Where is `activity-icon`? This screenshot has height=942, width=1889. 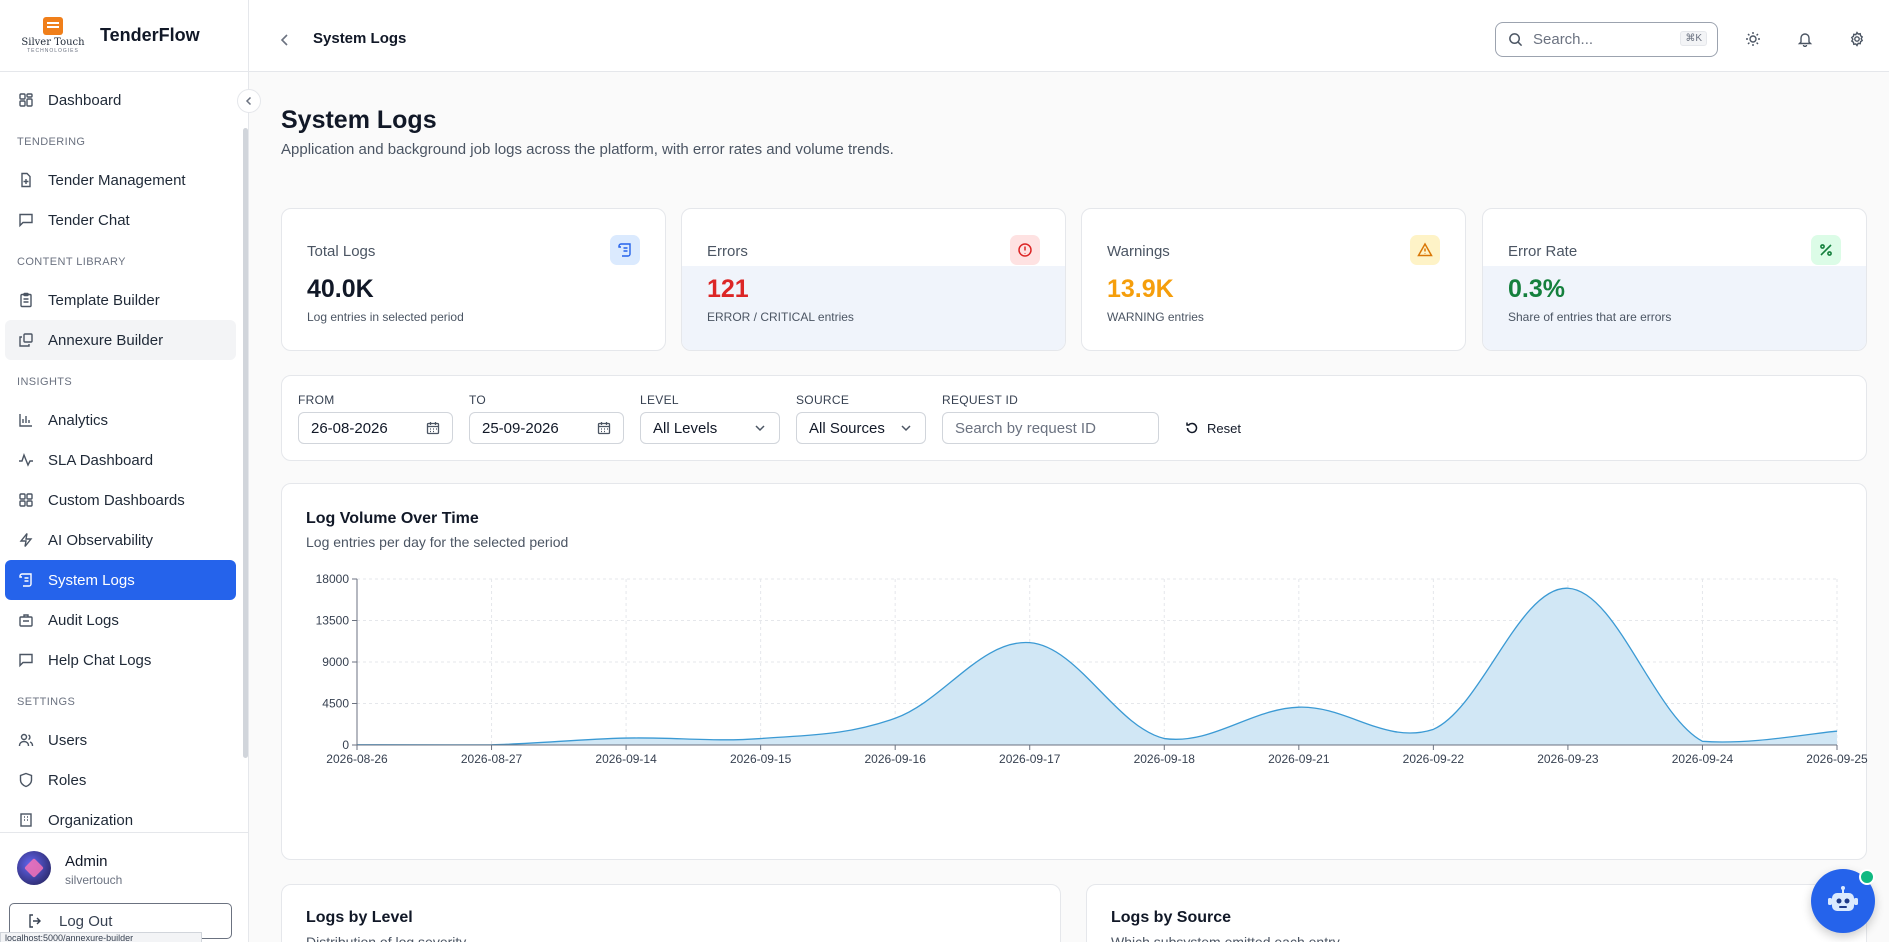
activity-icon is located at coordinates (26, 459).